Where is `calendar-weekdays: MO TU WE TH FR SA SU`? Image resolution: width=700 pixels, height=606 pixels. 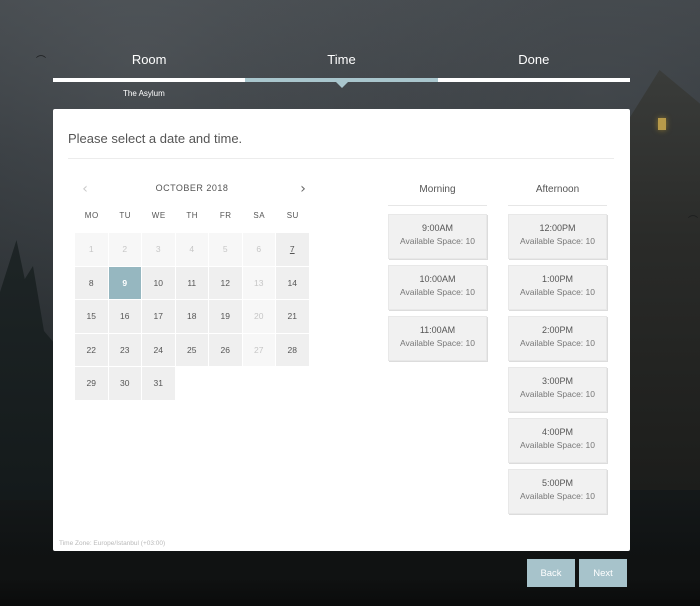
calendar-weekdays: MO TU WE TH FR SA SU is located at coordinates (192, 215).